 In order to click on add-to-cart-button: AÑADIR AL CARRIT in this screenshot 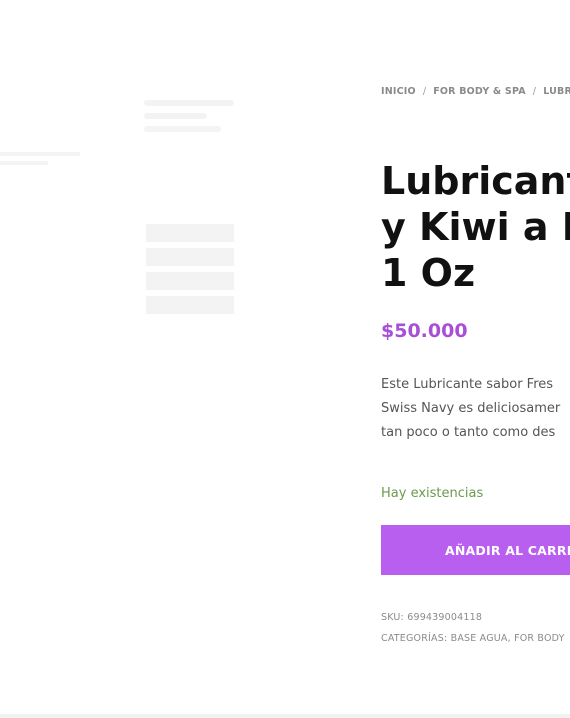, I will do `click(475, 550)`.